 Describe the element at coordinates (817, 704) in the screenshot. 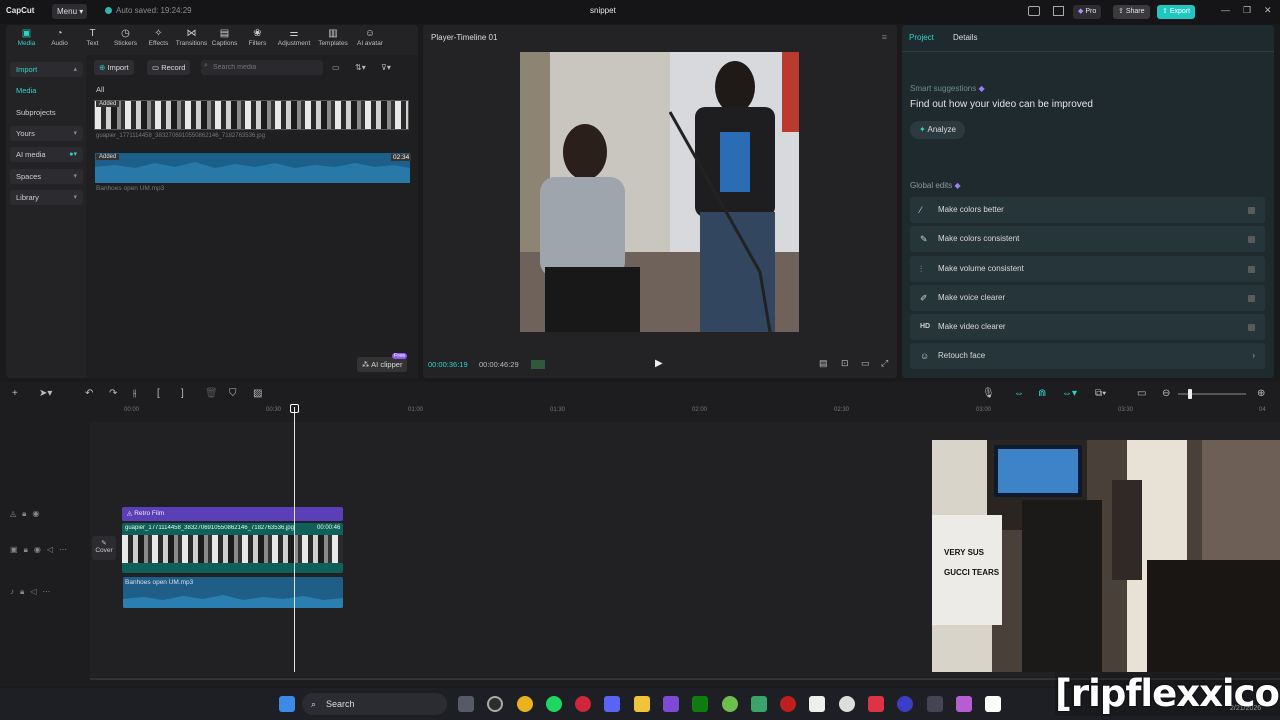

I see `capcut-icon` at that location.